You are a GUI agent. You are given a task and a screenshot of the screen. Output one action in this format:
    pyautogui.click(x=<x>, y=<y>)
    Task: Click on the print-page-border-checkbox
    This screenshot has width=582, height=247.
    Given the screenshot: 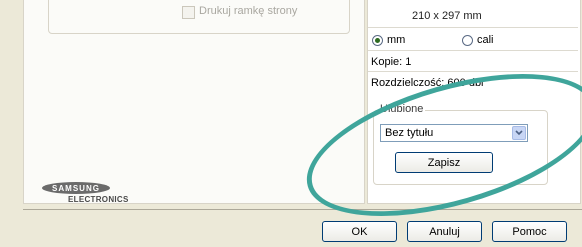 What is the action you would take?
    pyautogui.click(x=188, y=12)
    